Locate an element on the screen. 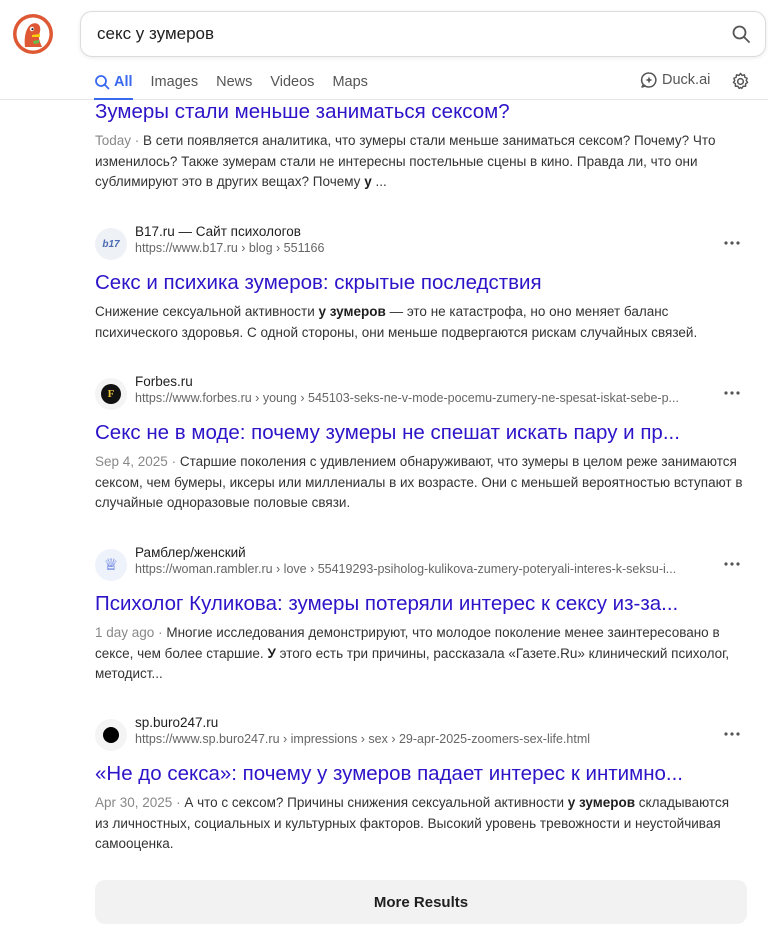  rambler-favicon-icon: ♕ is located at coordinates (111, 565).